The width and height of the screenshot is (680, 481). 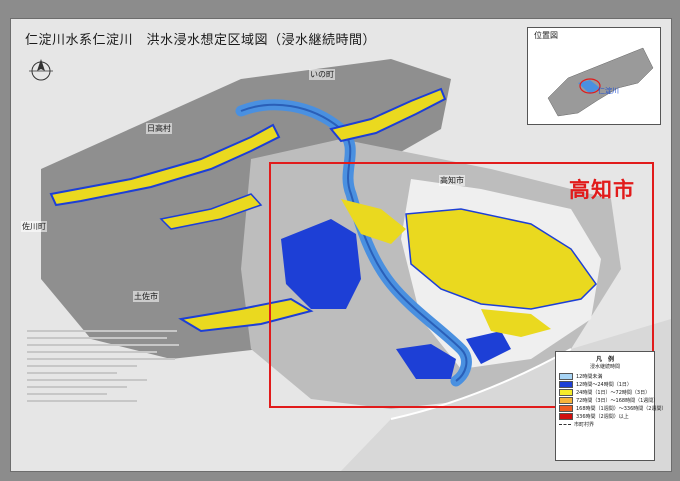 I want to click on place-hidaka: 日高村, so click(x=159, y=128).